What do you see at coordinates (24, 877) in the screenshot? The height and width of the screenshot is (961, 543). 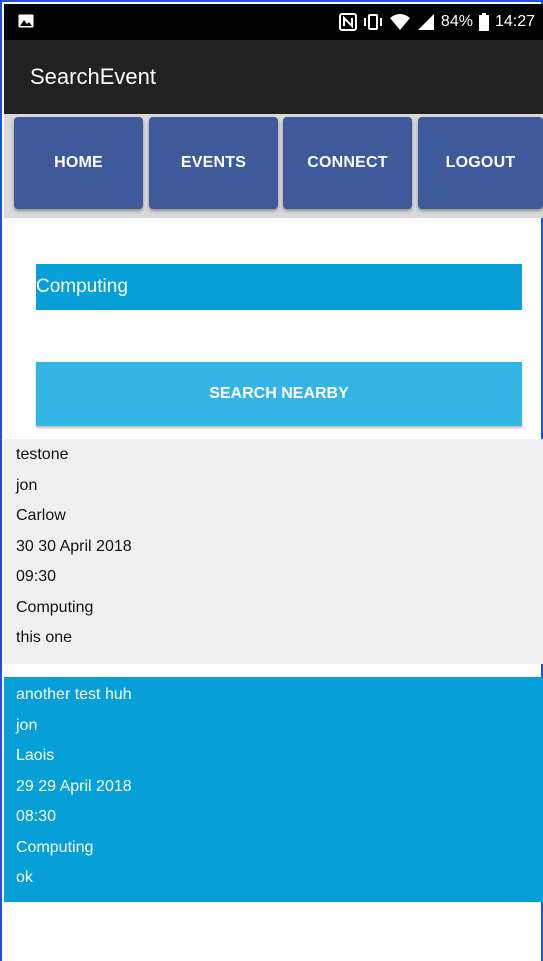 I see `event-description: ok` at bounding box center [24, 877].